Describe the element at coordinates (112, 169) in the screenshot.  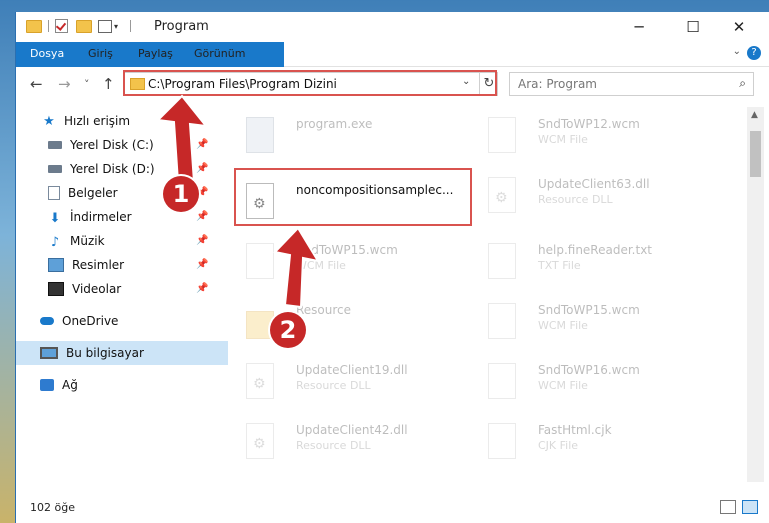
I see `sidebar-item-label: Yerel Disk (D:)` at that location.